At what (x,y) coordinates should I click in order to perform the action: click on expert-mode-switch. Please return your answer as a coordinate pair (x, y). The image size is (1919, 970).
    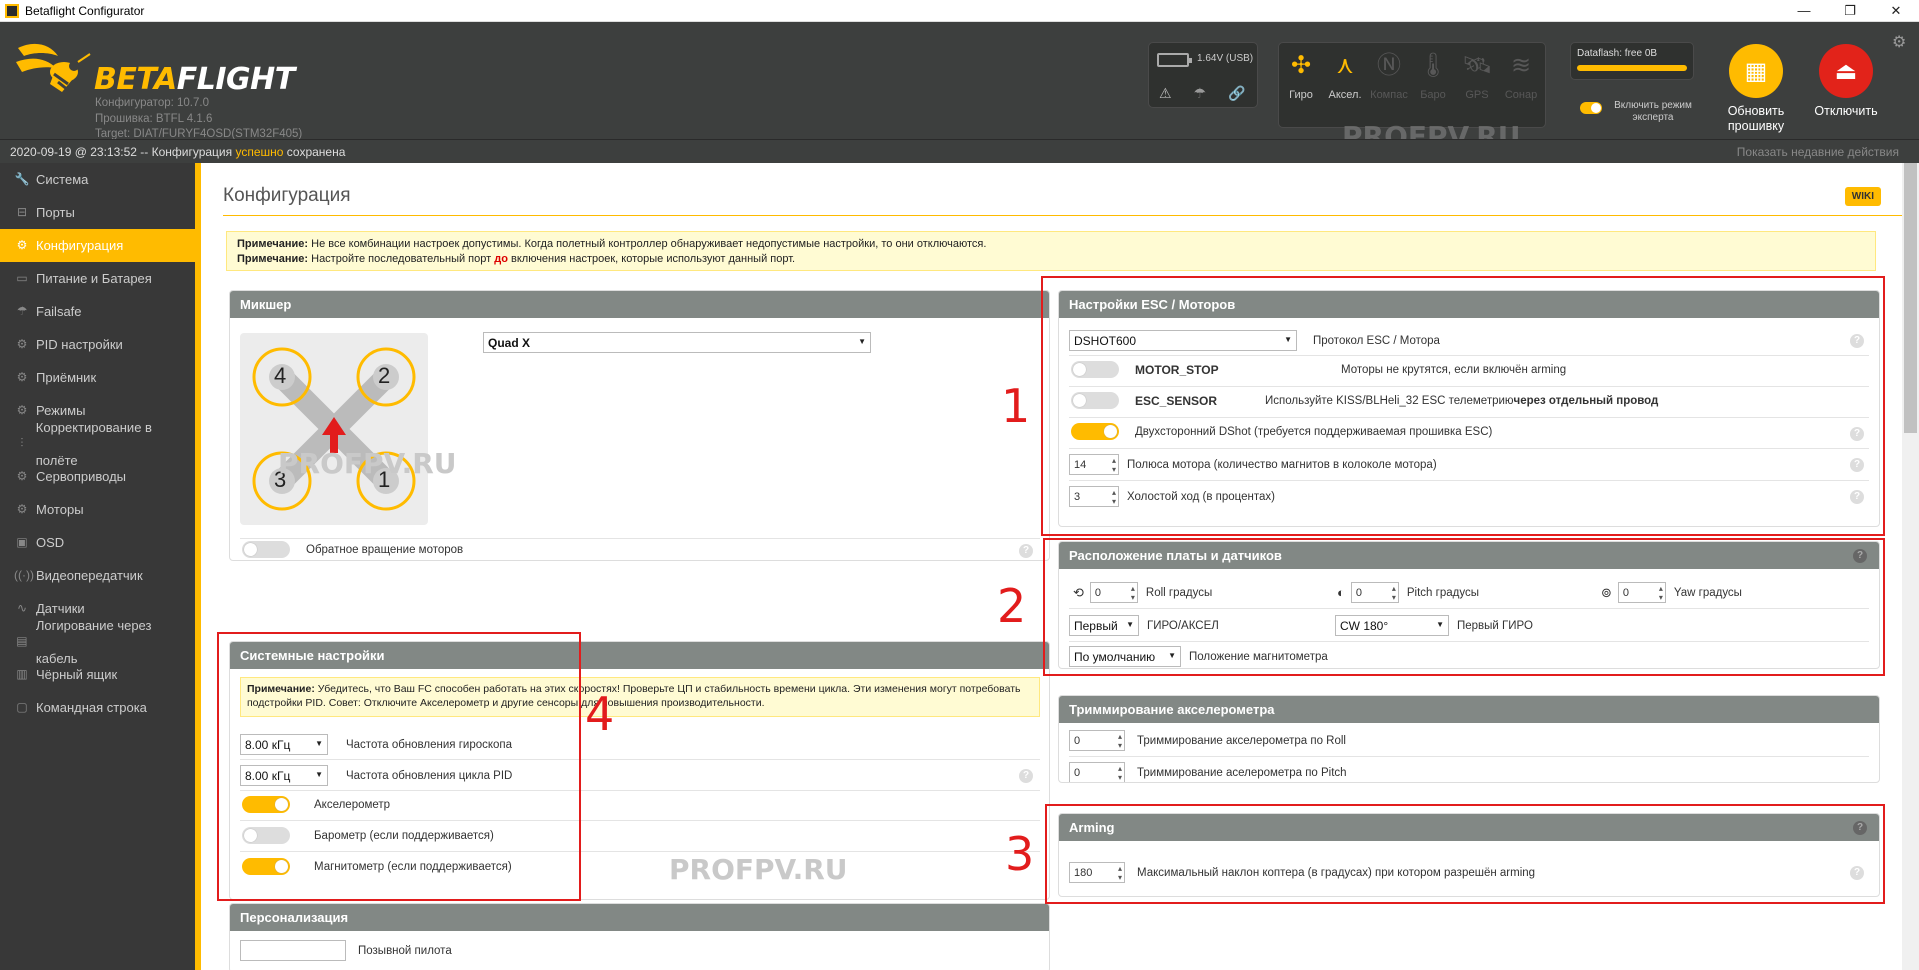
    Looking at the image, I should click on (1591, 108).